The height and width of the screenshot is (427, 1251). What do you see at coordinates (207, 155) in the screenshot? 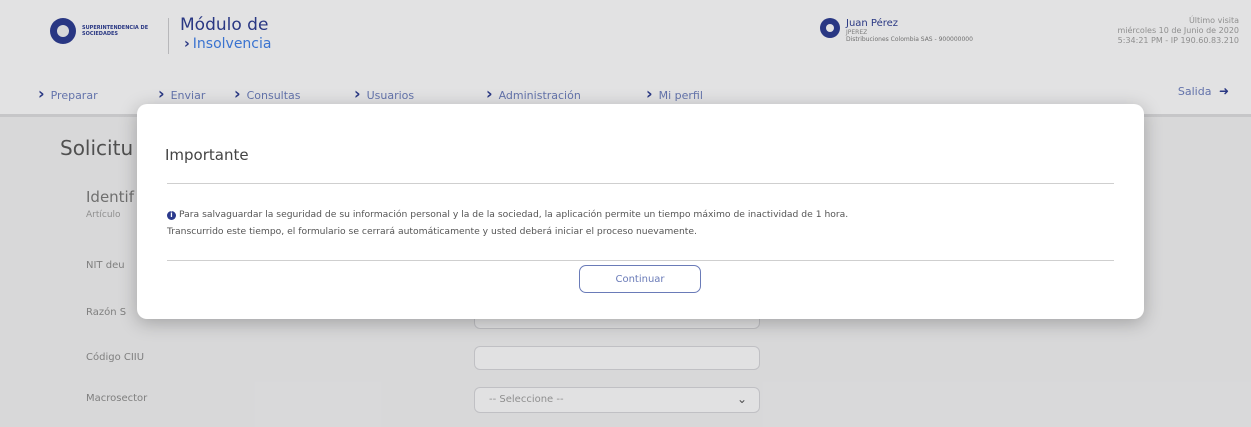
I see `modal-title: Importante` at bounding box center [207, 155].